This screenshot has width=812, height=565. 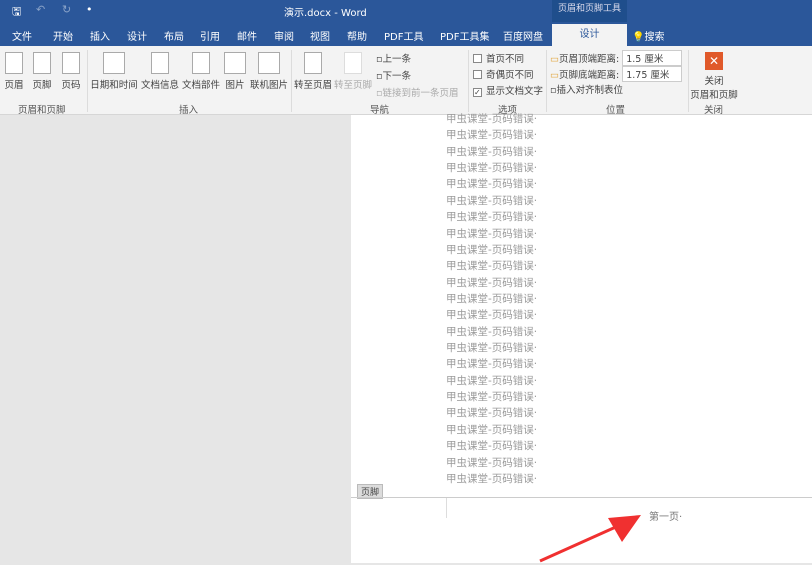 What do you see at coordinates (357, 35) in the screenshot?
I see `tab-help: 帮助` at bounding box center [357, 35].